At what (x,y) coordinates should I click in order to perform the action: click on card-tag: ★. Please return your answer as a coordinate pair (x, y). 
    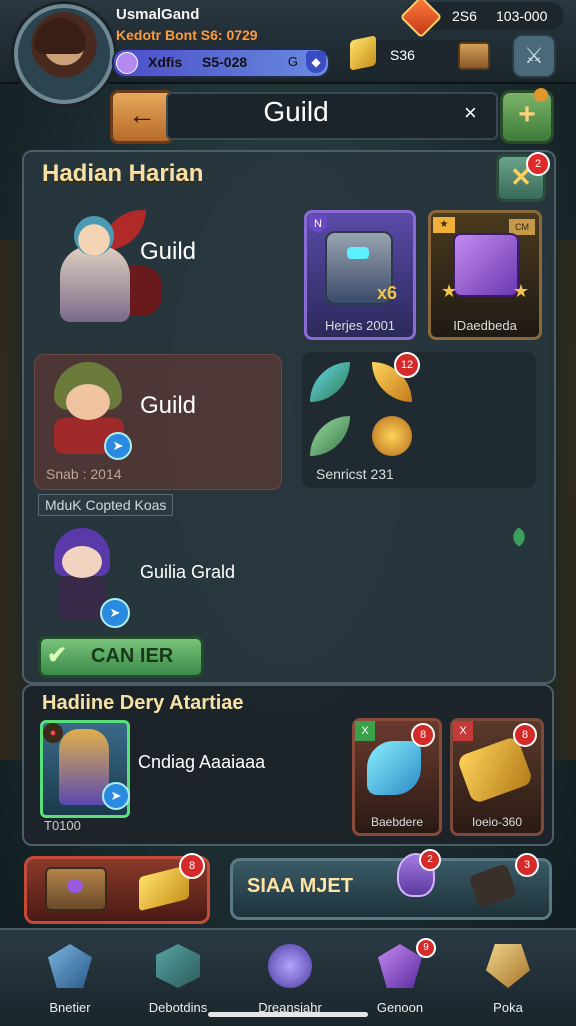
    Looking at the image, I should click on (444, 225).